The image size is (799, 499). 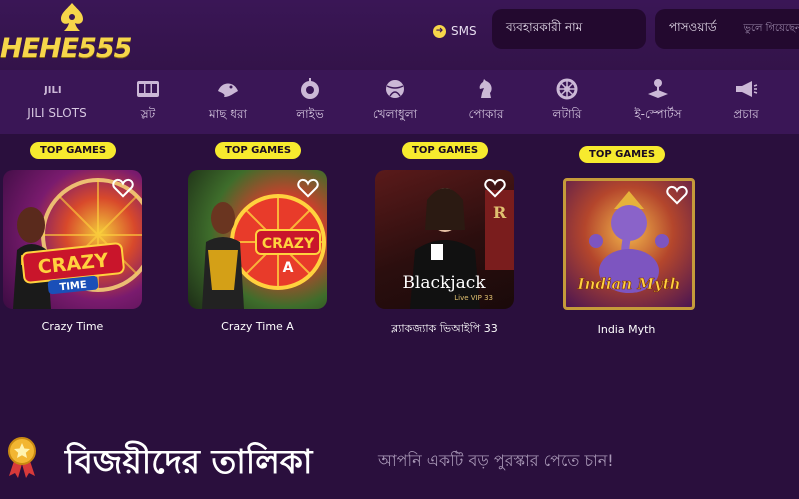 I want to click on sms-login-link: ➜ SMS, so click(x=455, y=31).